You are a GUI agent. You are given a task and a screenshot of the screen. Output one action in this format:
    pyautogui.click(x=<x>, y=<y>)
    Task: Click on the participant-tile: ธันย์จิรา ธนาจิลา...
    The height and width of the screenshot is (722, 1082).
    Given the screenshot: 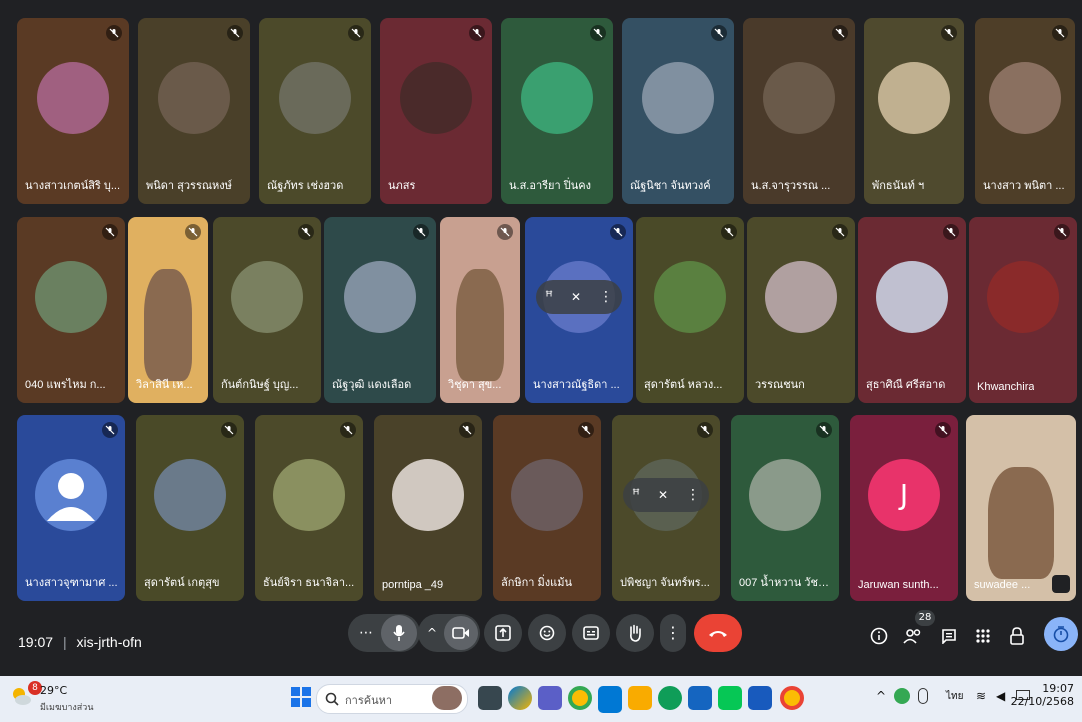 What is the action you would take?
    pyautogui.click(x=309, y=508)
    